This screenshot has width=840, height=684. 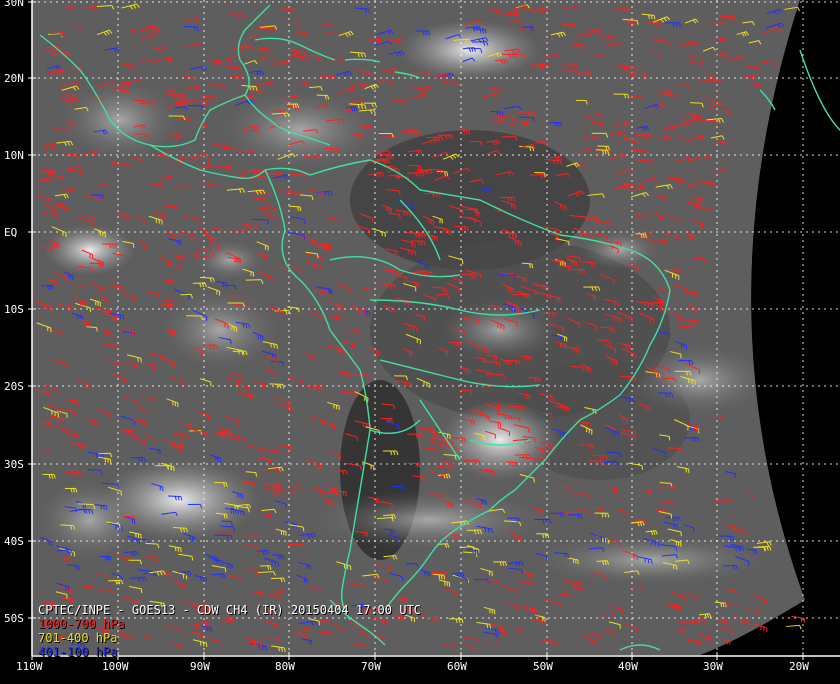 What do you see at coordinates (200, 666) in the screenshot?
I see `lon-label-90w: 90W` at bounding box center [200, 666].